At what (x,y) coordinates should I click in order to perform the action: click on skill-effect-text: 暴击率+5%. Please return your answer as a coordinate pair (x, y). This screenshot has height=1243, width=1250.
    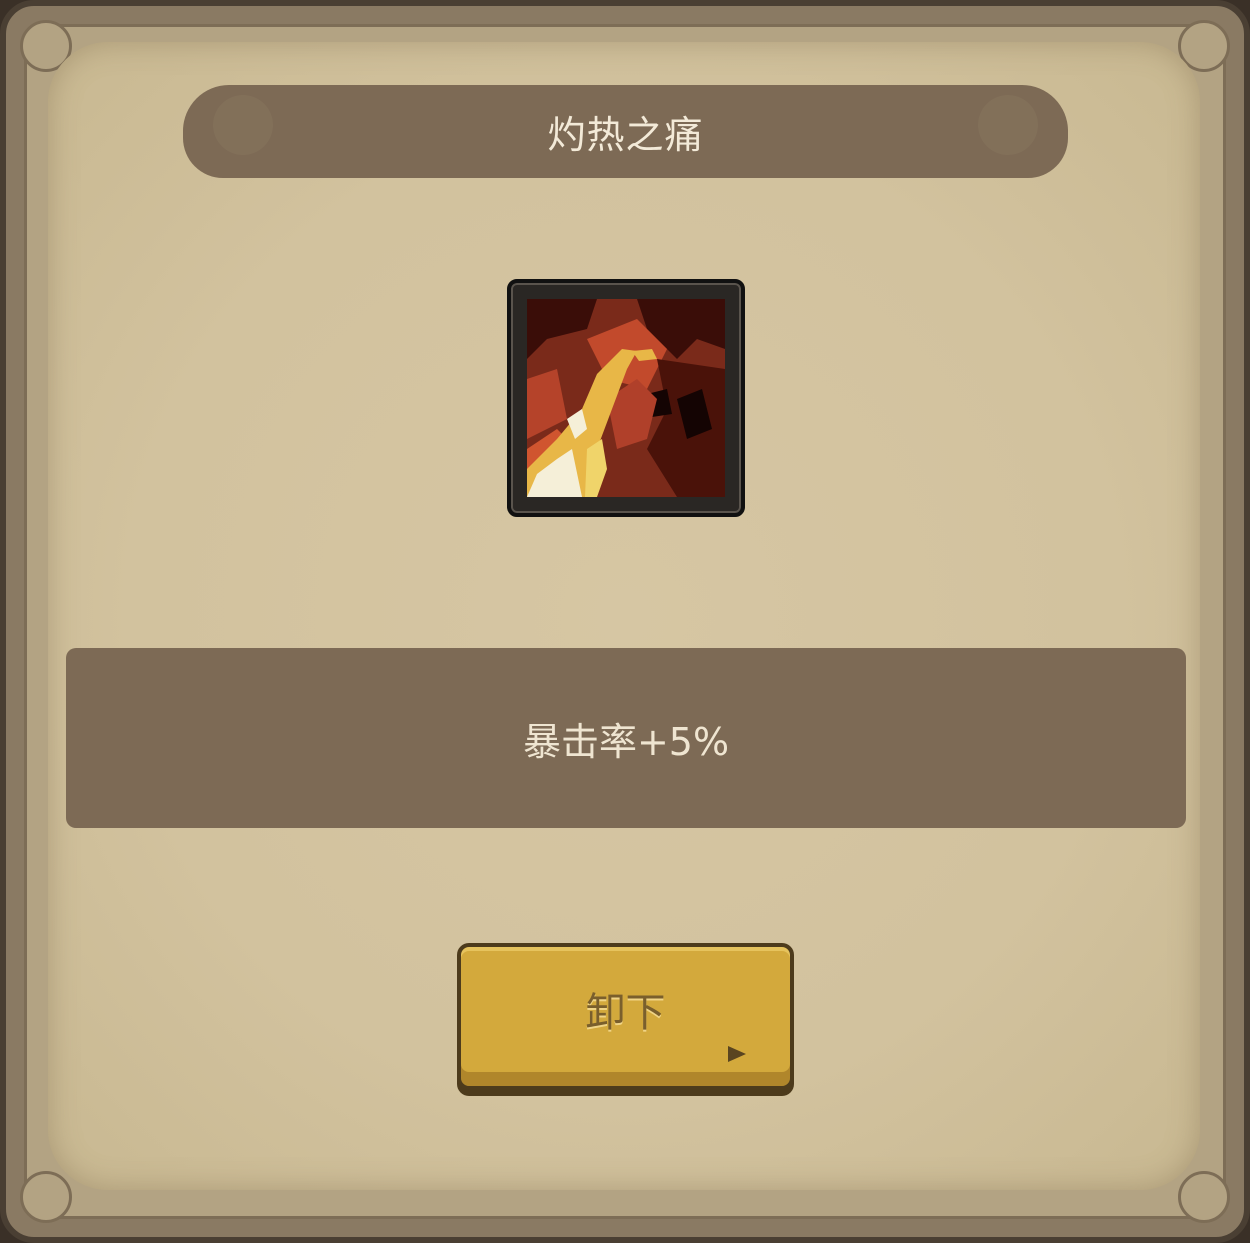
    Looking at the image, I should click on (626, 741).